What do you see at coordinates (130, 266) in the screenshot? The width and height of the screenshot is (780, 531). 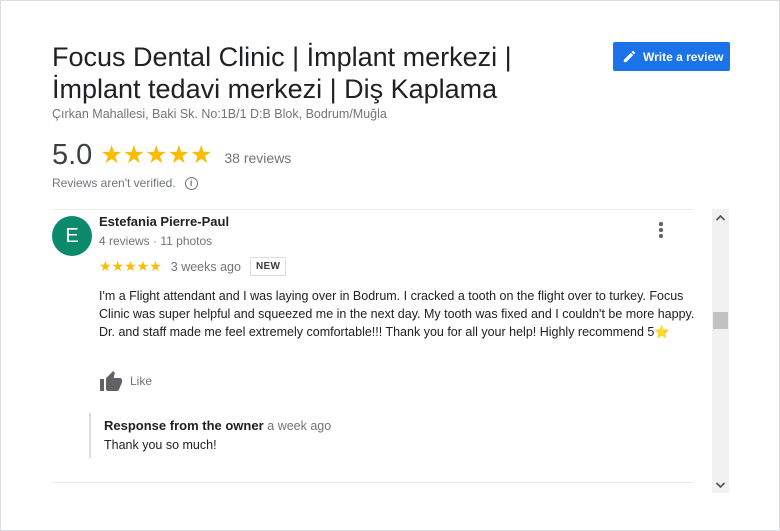 I see `review-stars: ★★★★★` at bounding box center [130, 266].